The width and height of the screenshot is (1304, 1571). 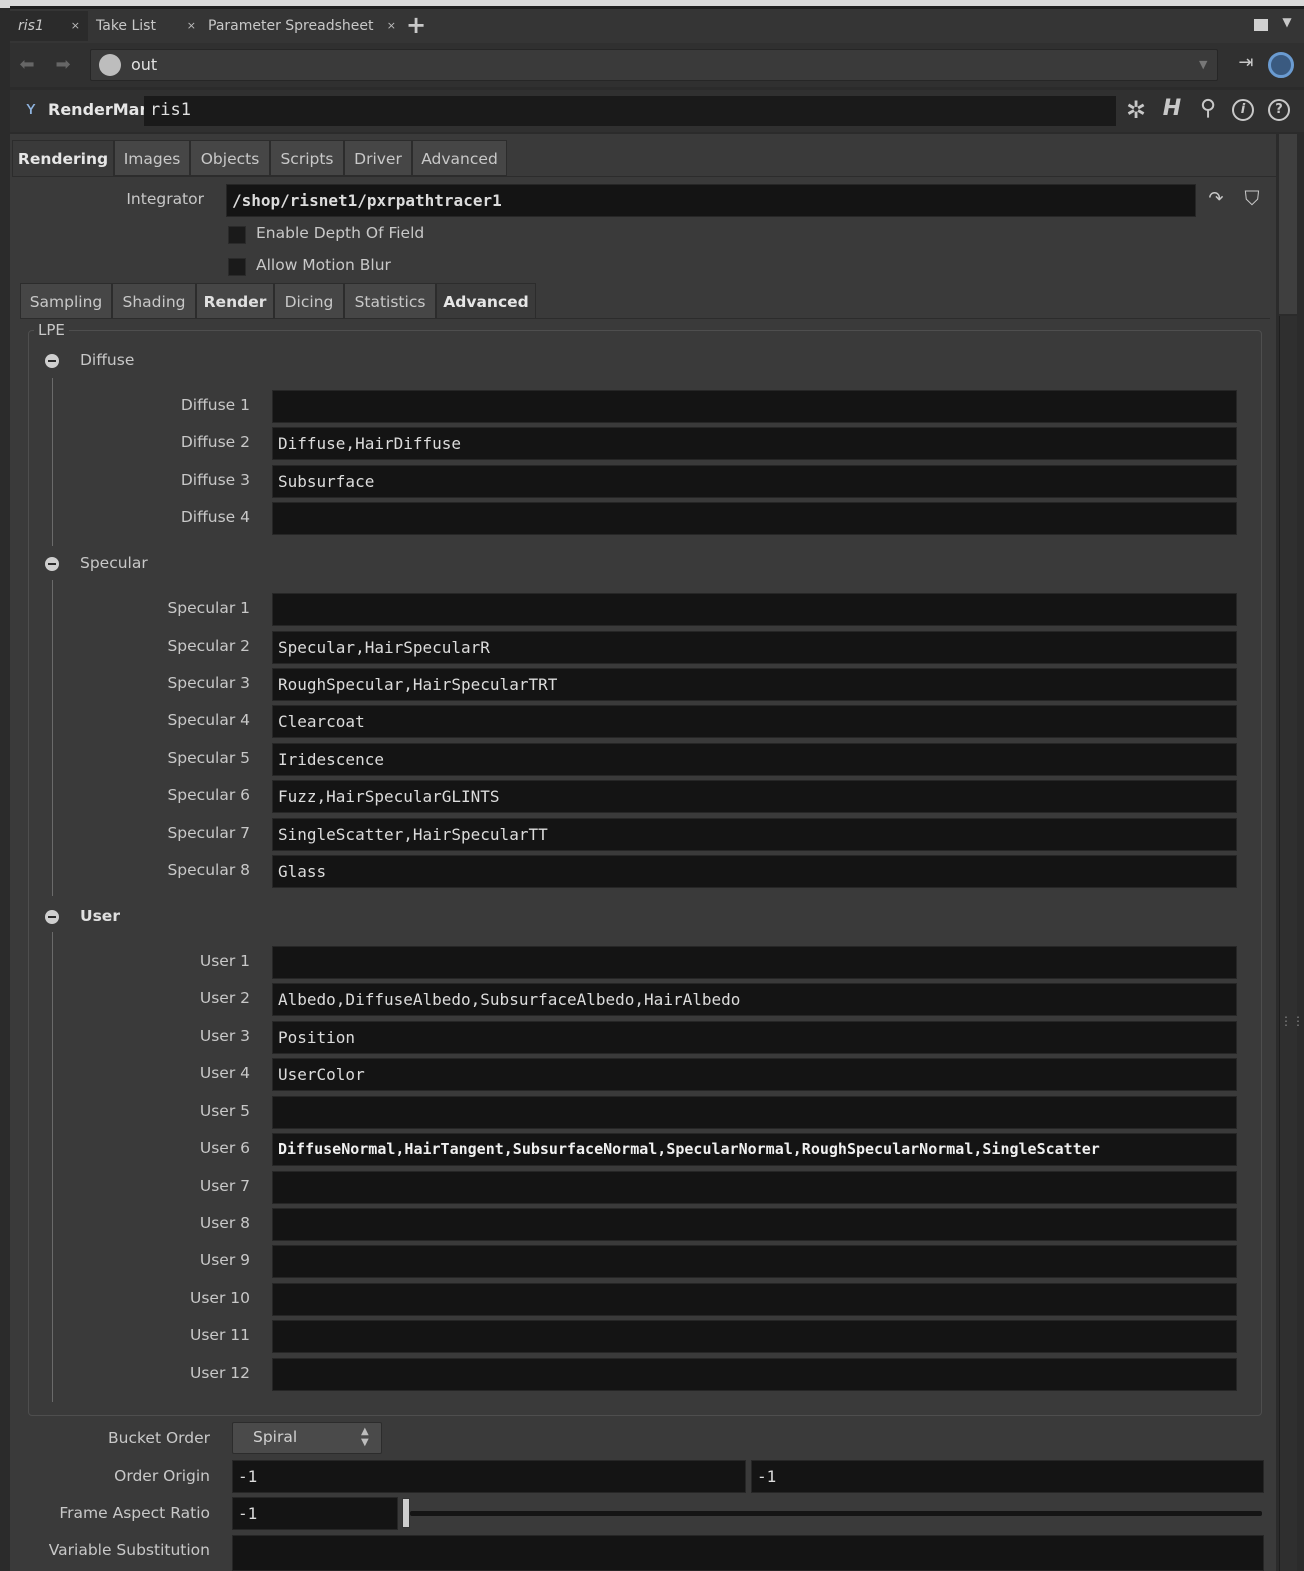 I want to click on motion-blur-label: Allow Motion Blur, so click(x=323, y=265).